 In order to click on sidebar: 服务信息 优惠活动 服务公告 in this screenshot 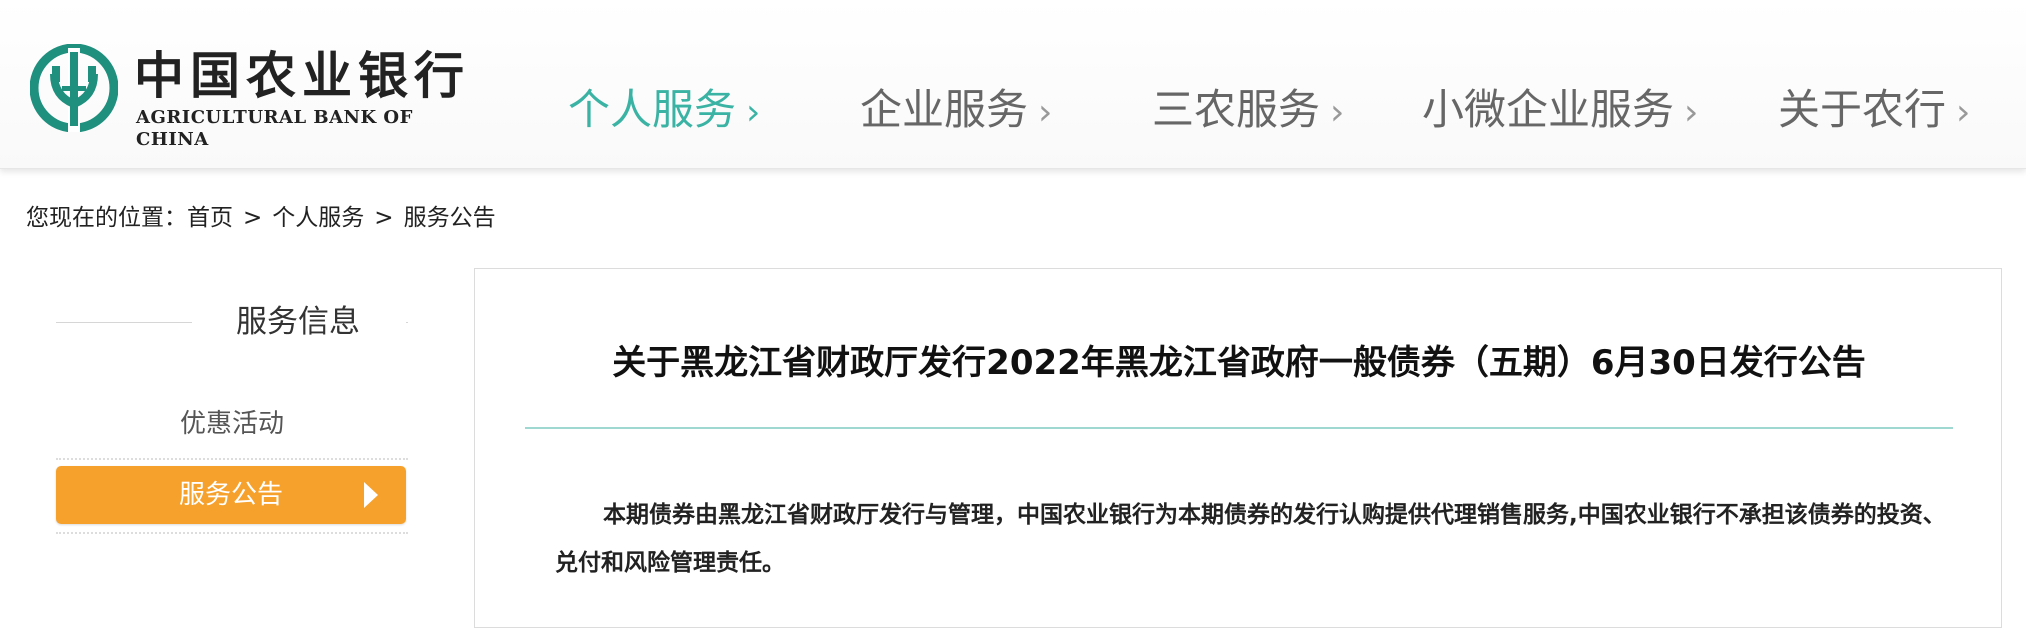, I will do `click(232, 446)`.